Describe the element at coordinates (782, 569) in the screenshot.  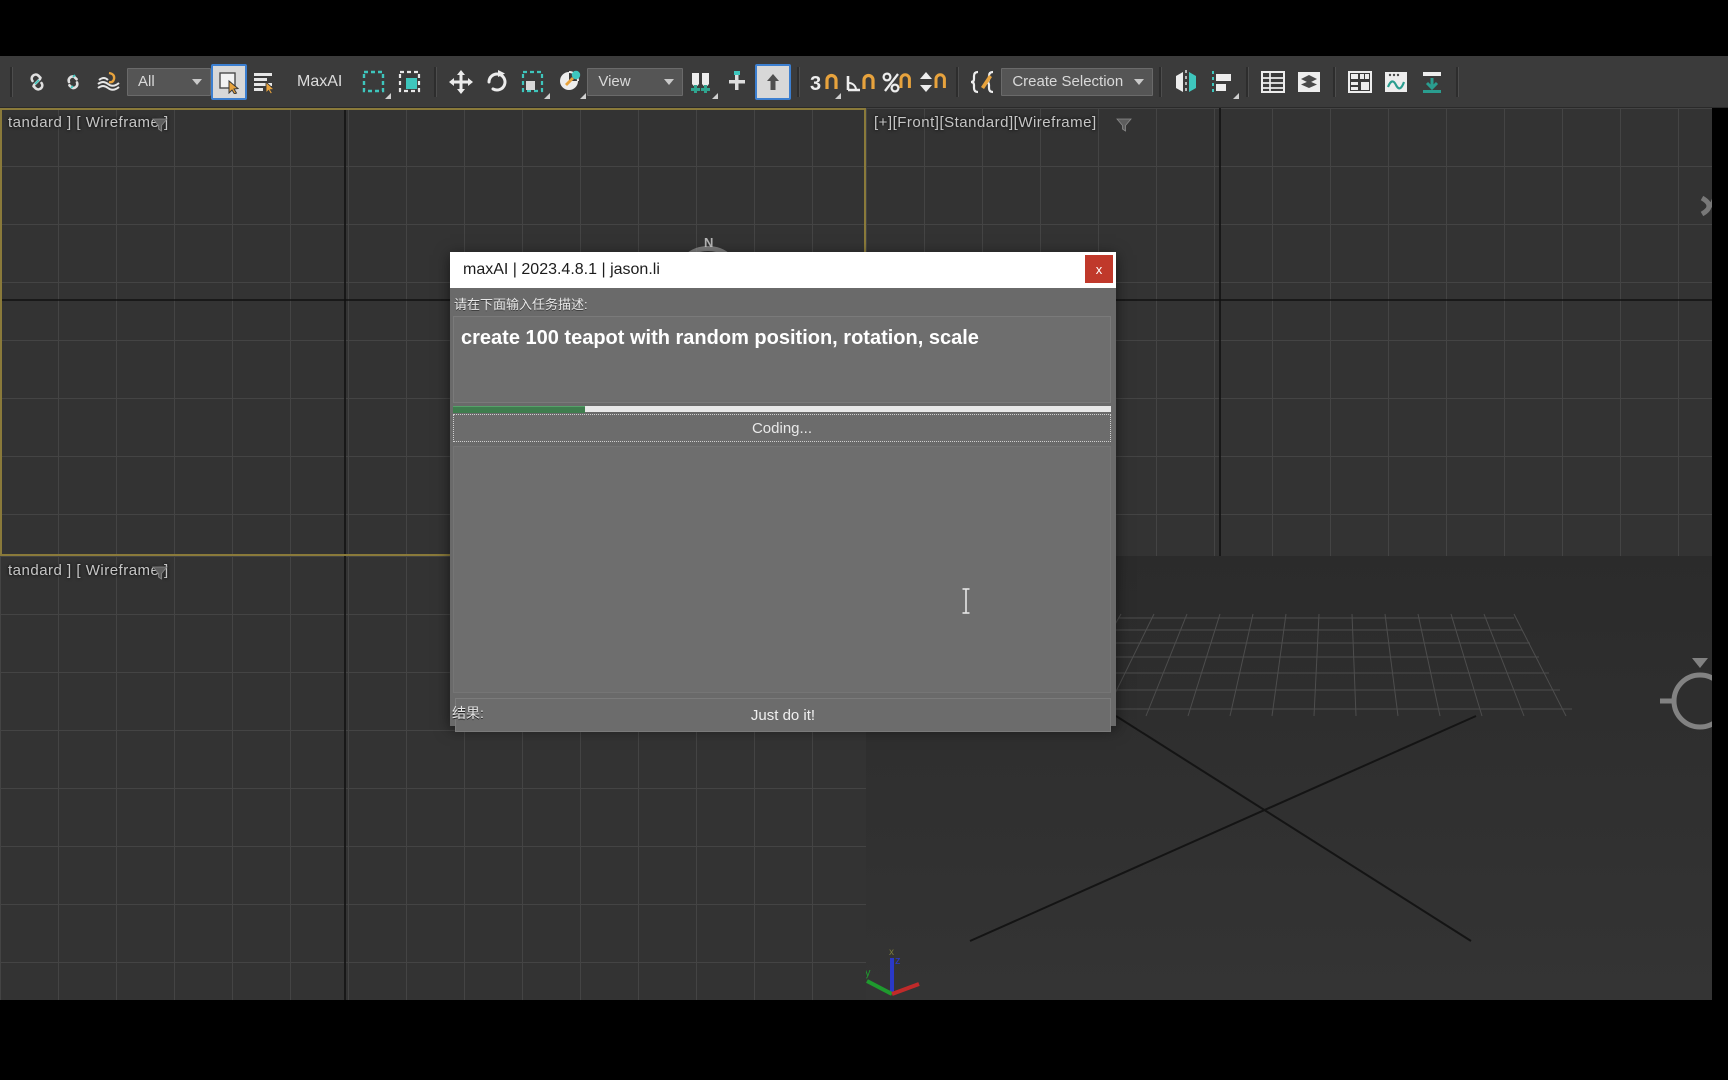
I see `result-output-area` at that location.